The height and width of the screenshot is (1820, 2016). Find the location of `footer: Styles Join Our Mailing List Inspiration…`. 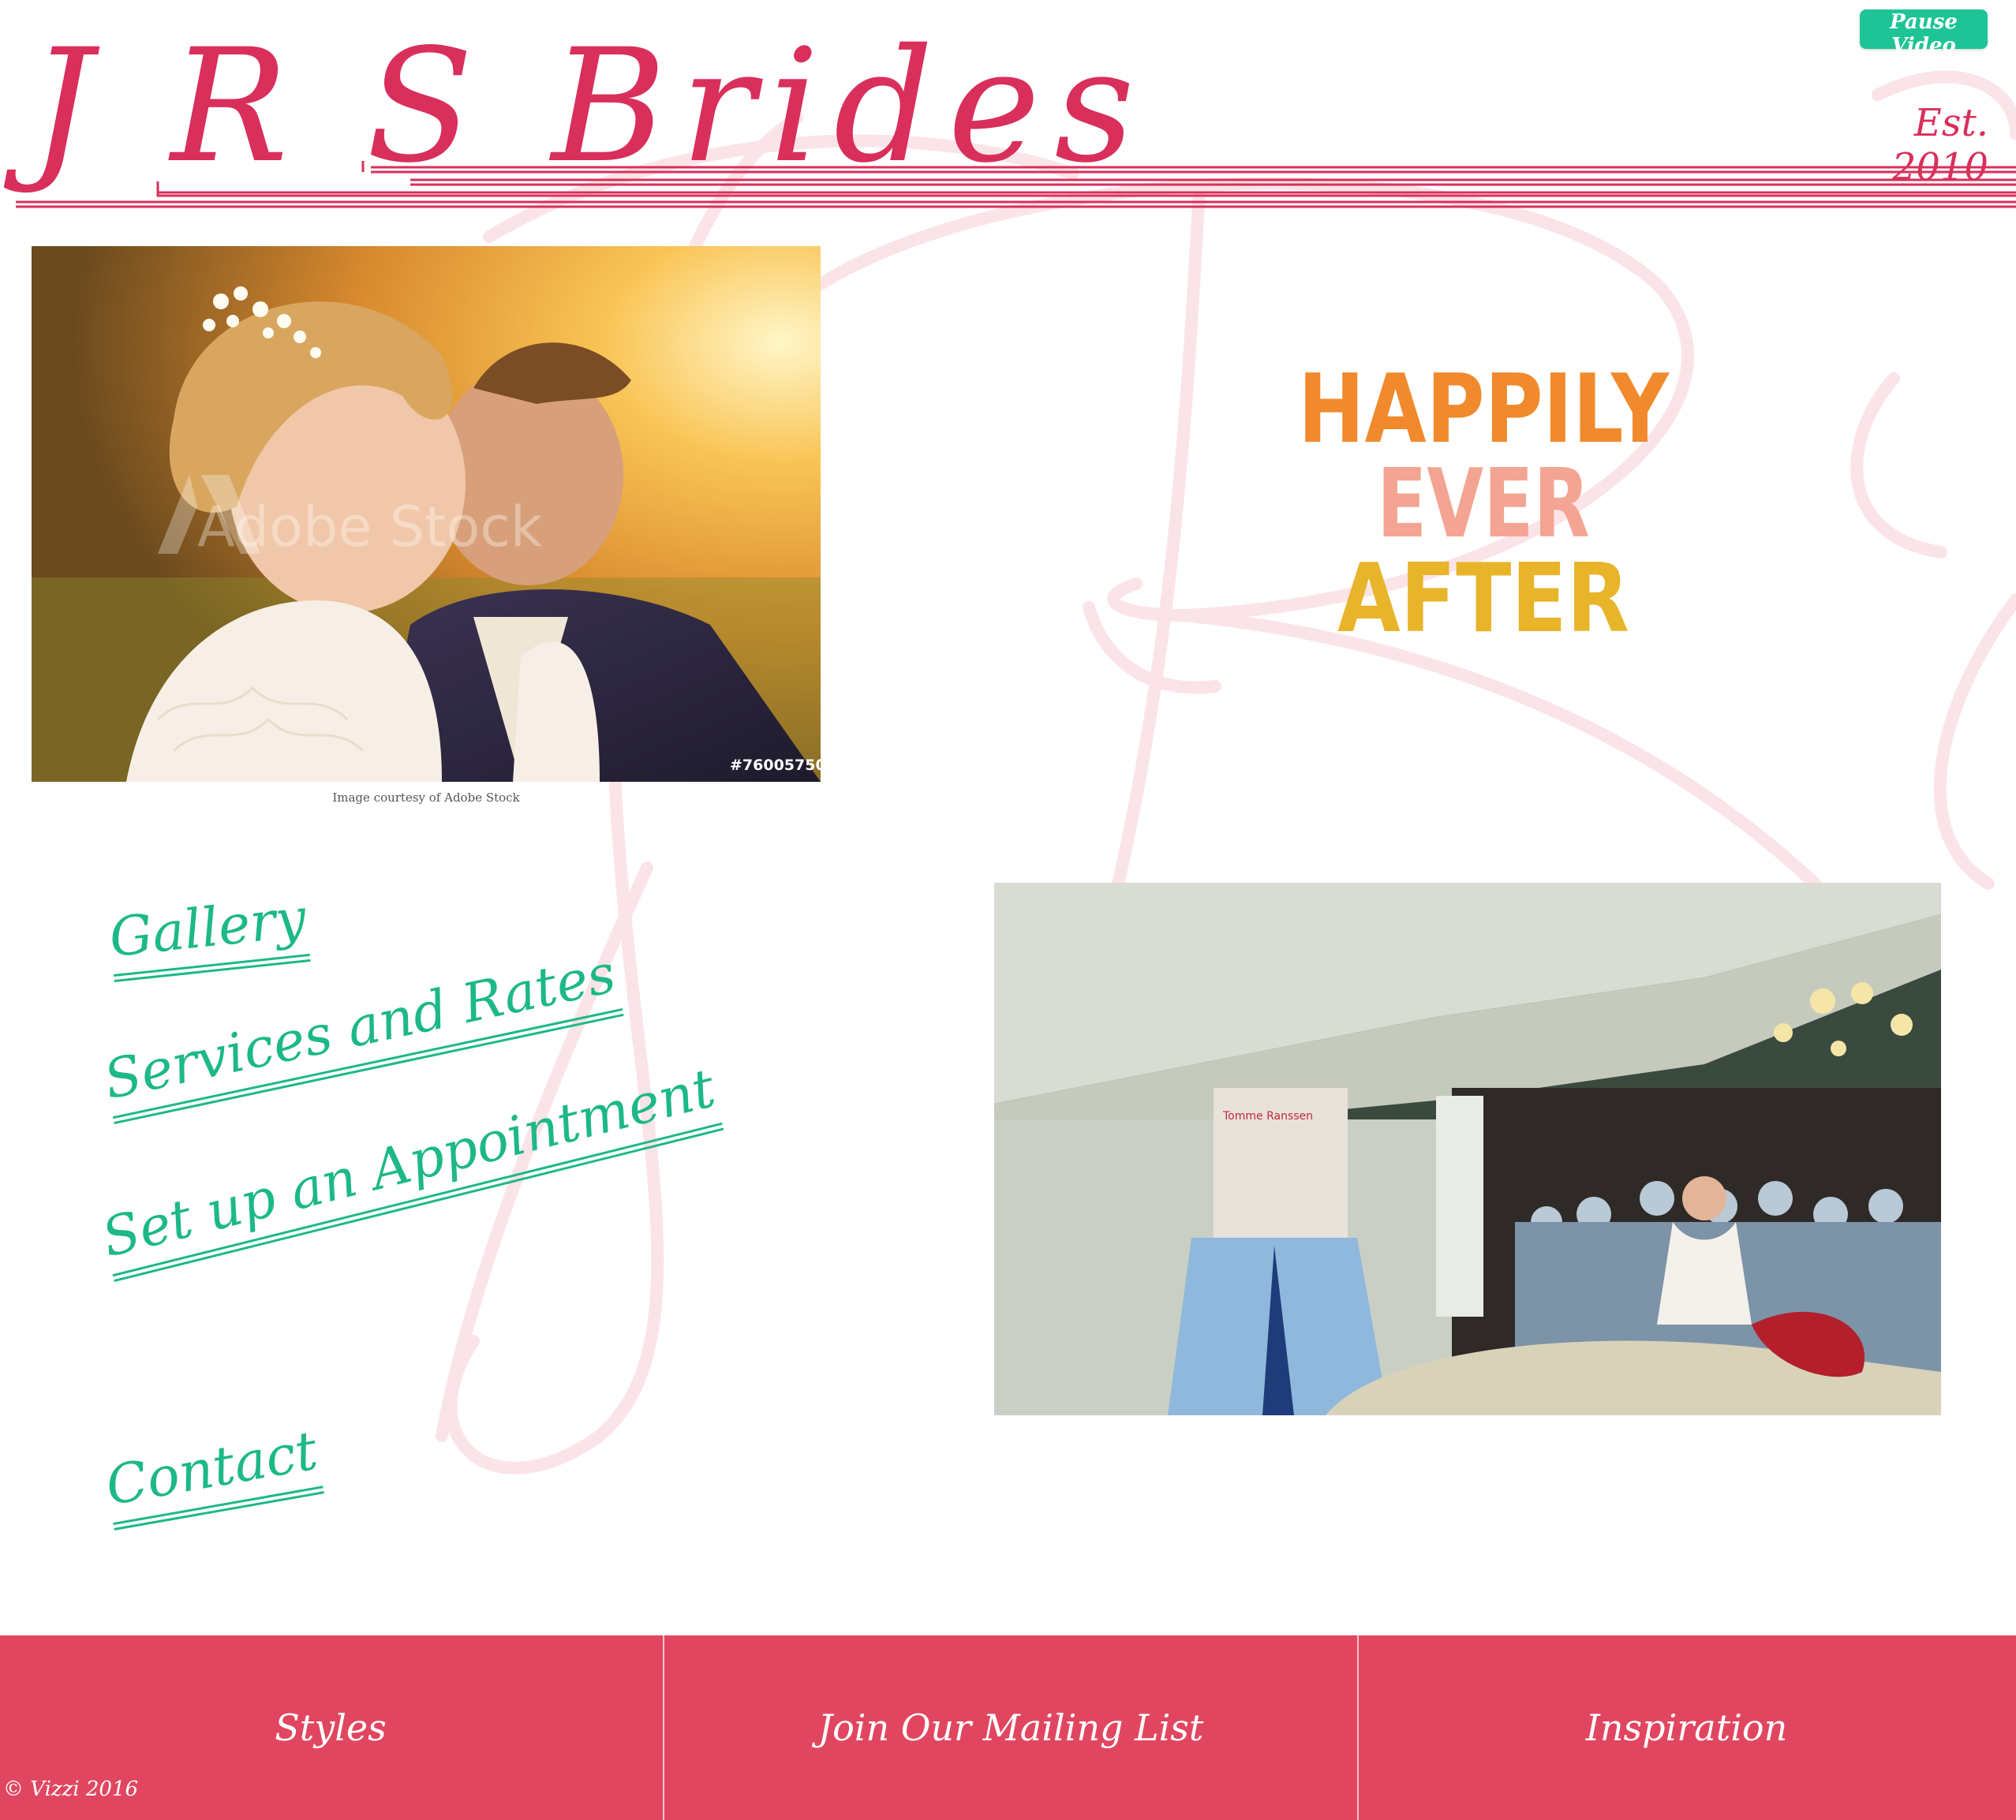

footer: Styles Join Our Mailing List Inspiration… is located at coordinates (1008, 1727).